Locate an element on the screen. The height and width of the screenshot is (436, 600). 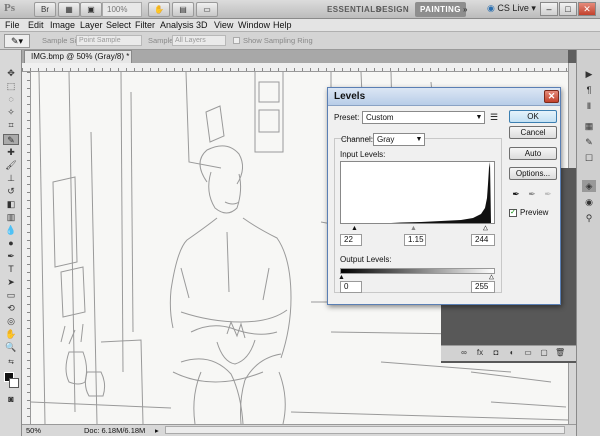
hand-button: ✋ is located at coordinates (159, 9).